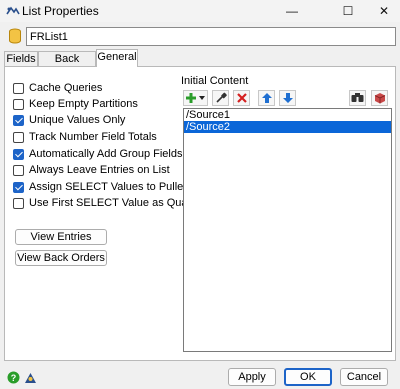 The image size is (400, 389). Describe the element at coordinates (215, 81) in the screenshot. I see `initial-content-label: Initial Content` at that location.